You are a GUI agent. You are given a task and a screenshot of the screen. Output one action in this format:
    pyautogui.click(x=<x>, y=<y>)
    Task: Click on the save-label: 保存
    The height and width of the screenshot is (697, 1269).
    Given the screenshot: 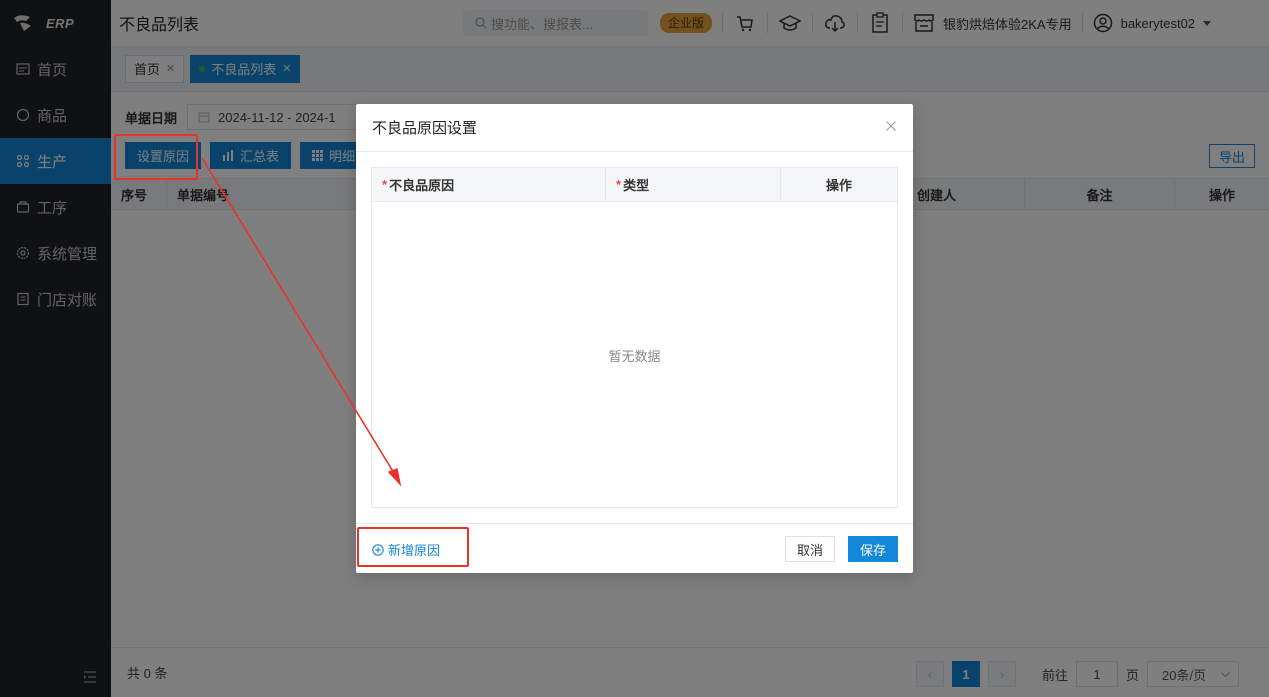 What is the action you would take?
    pyautogui.click(x=872, y=550)
    